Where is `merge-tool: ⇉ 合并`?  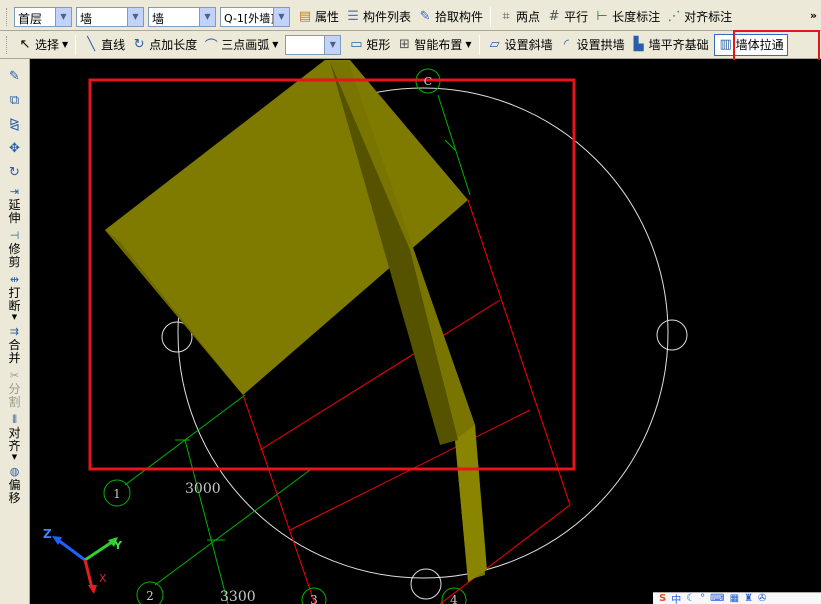
merge-tool: ⇉ 合并 is located at coordinates (15, 345).